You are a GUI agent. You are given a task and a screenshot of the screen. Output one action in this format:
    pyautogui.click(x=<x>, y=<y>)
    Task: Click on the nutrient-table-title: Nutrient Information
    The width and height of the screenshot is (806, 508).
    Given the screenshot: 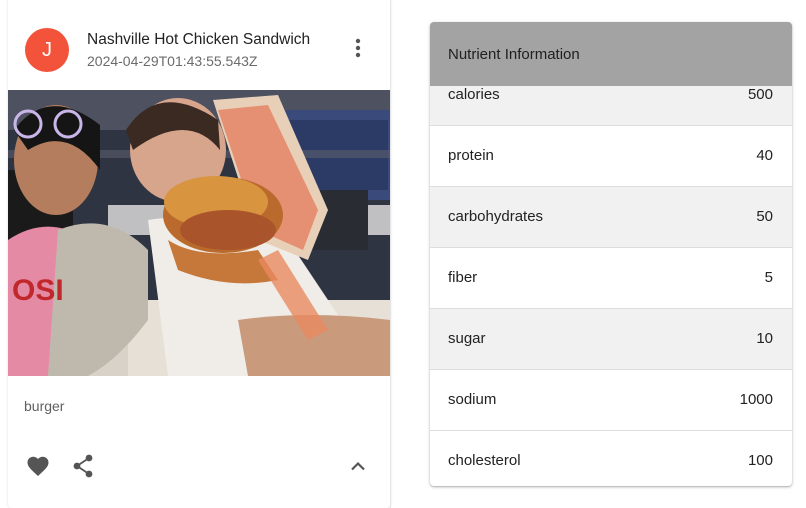 What is the action you would take?
    pyautogui.click(x=514, y=54)
    